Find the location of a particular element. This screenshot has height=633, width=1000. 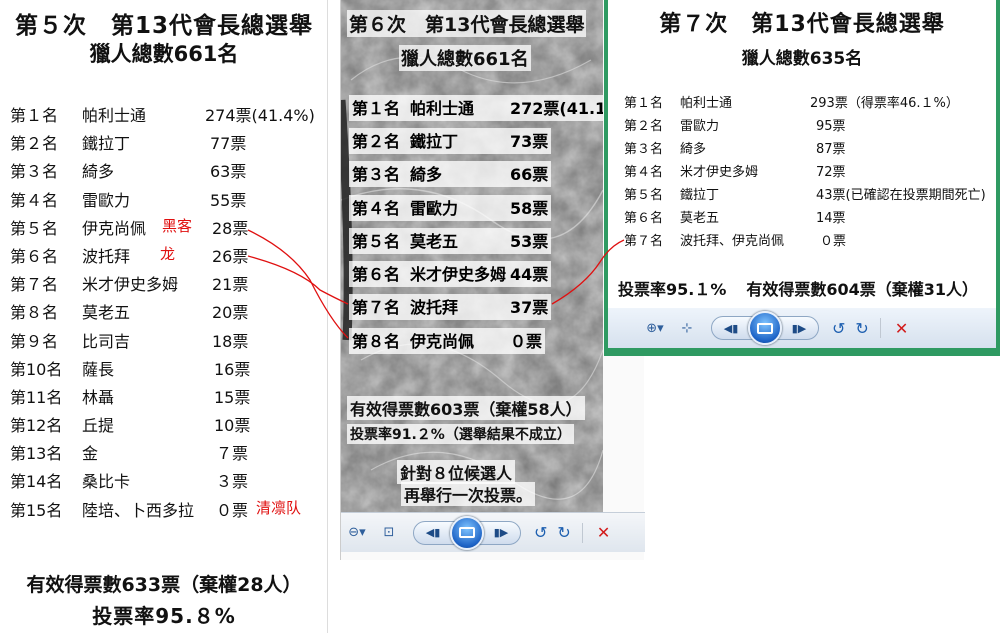

rank-label: 第８名 is located at coordinates (376, 341).